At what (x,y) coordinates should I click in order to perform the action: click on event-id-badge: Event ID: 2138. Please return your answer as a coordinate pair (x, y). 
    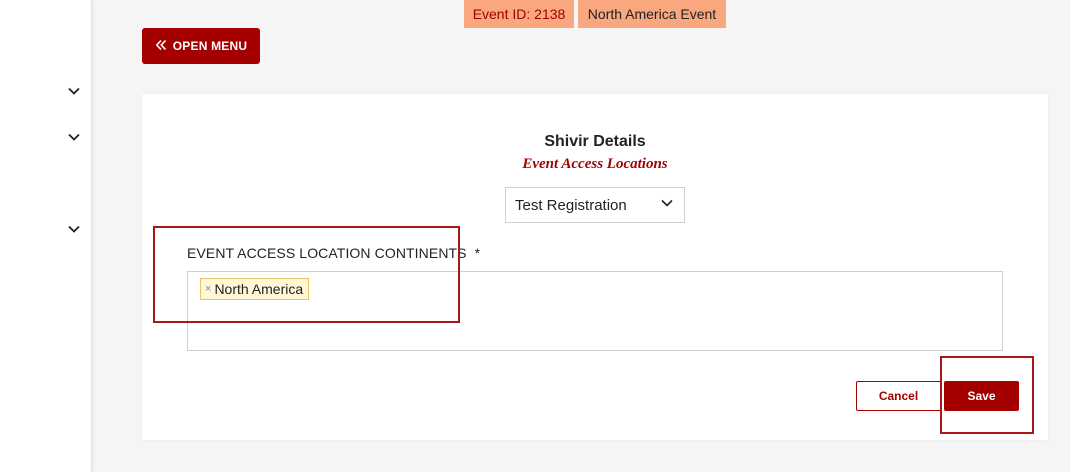
    Looking at the image, I should click on (519, 14).